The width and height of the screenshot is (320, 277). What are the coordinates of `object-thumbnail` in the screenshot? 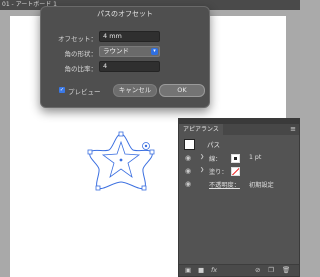 It's located at (189, 144).